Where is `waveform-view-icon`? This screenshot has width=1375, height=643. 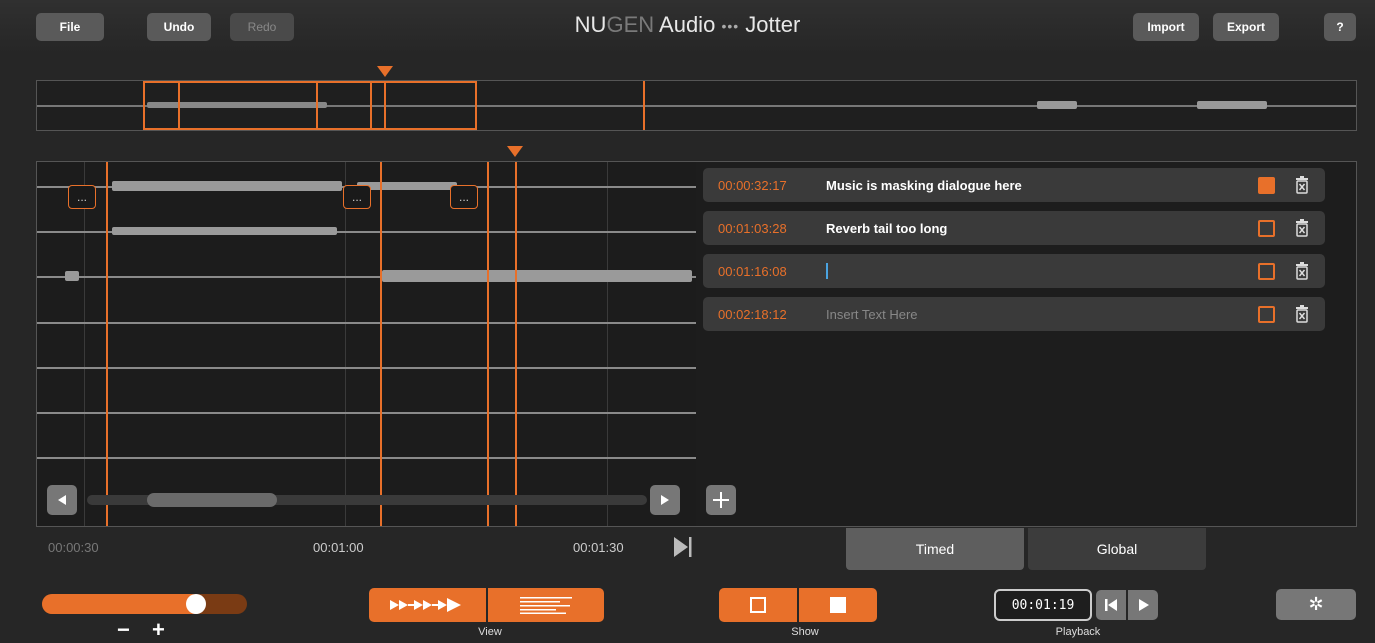
waveform-view-icon is located at coordinates (425, 605).